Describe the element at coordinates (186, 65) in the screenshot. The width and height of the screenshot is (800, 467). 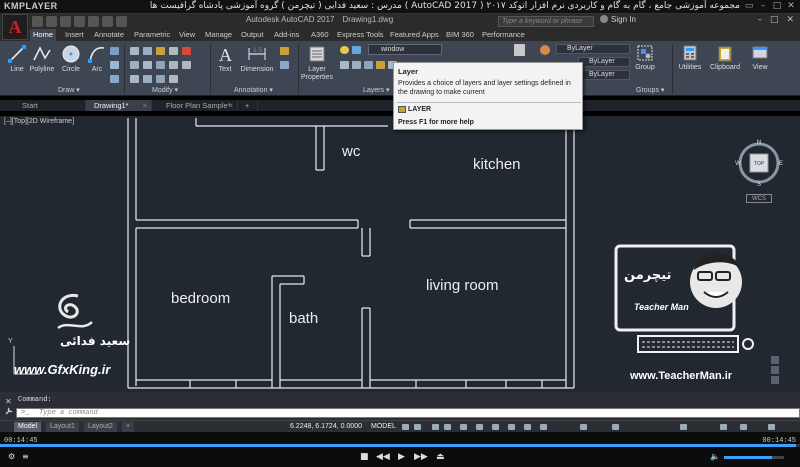
I see `offset-icon` at that location.